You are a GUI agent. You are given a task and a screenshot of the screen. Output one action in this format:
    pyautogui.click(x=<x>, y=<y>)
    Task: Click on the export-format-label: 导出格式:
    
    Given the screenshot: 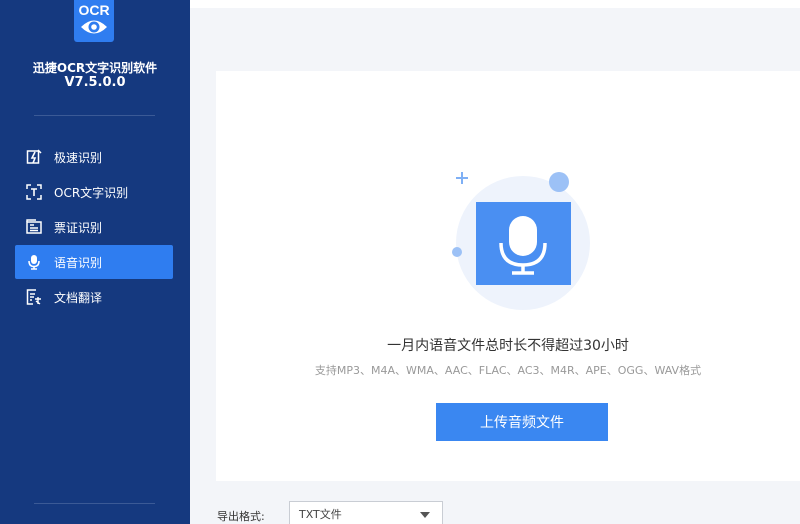 What is the action you would take?
    pyautogui.click(x=241, y=516)
    